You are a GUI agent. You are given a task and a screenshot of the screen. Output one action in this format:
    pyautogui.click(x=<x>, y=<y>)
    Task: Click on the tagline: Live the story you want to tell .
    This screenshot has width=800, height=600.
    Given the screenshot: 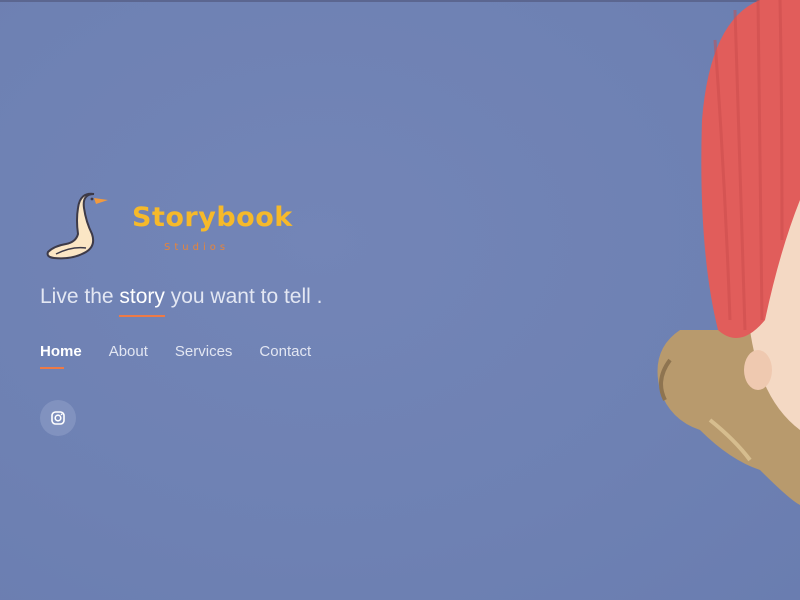 What is the action you would take?
    pyautogui.click(x=181, y=301)
    